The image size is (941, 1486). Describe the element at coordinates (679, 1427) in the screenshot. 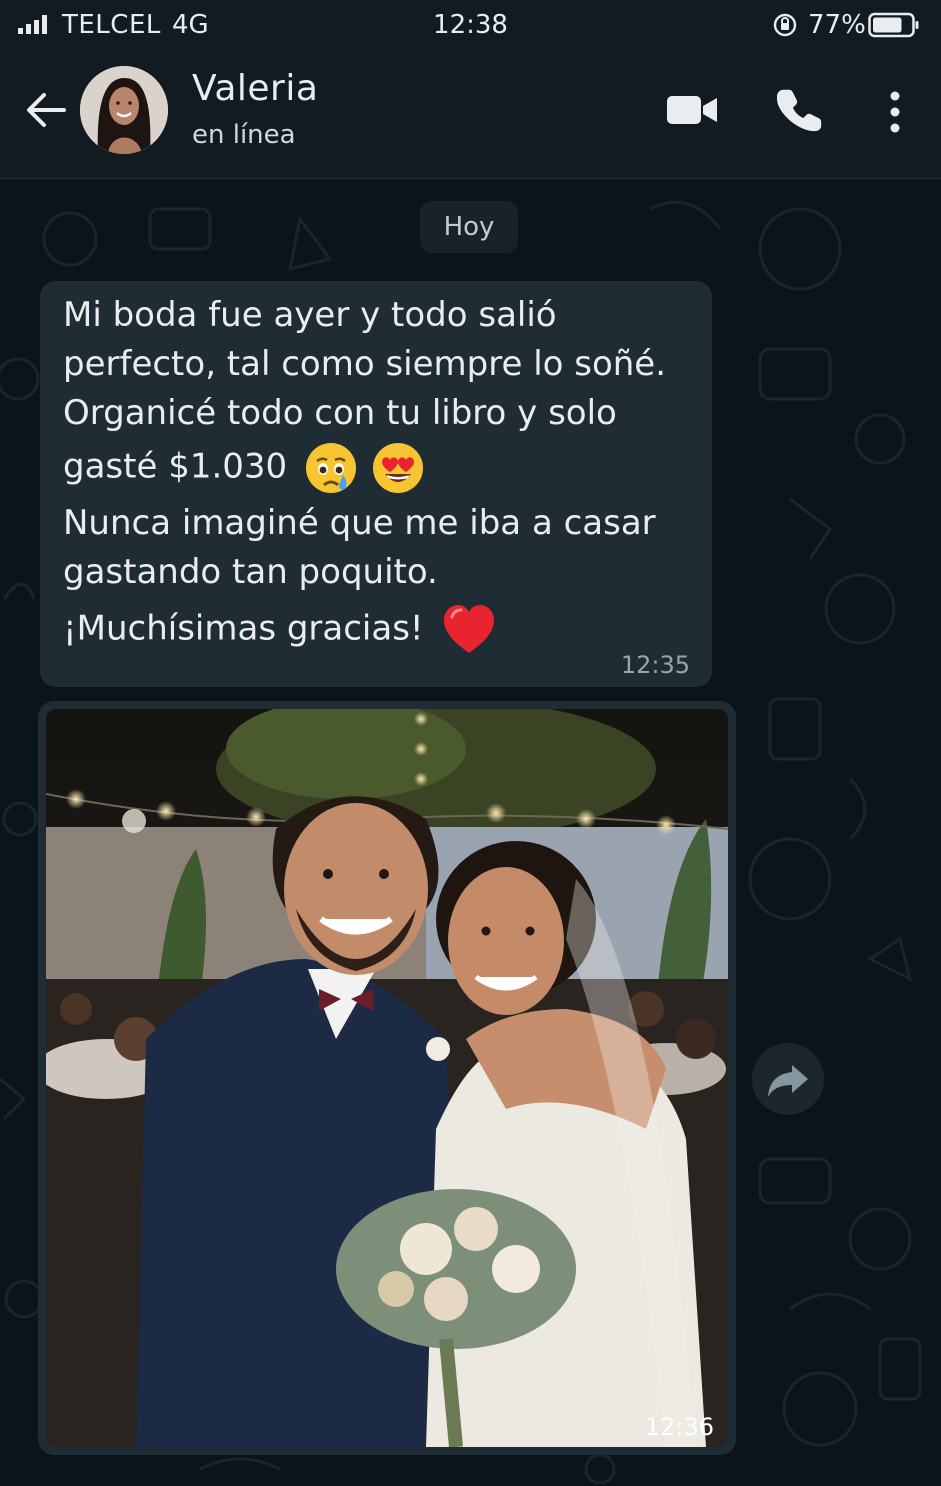

I see `image-time: 12:36` at that location.